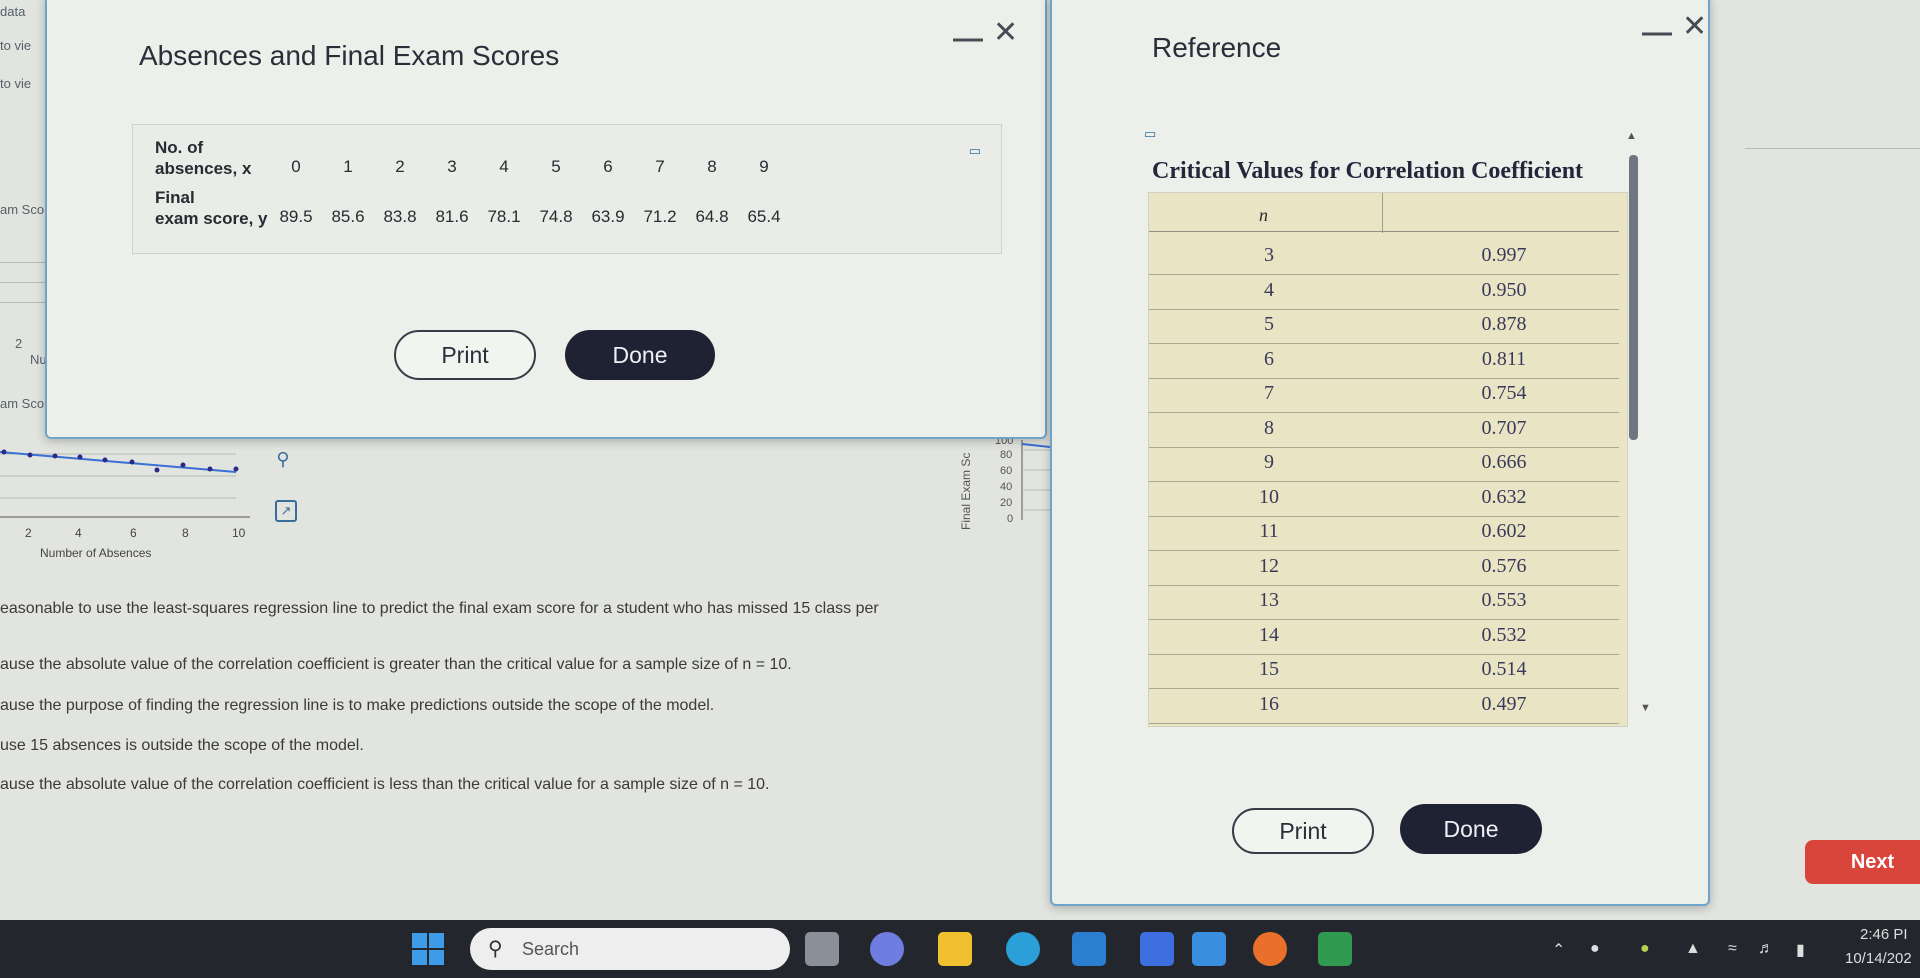 This screenshot has width=1920, height=978. Describe the element at coordinates (1269, 289) in the screenshot. I see `n-cell: 4` at that location.